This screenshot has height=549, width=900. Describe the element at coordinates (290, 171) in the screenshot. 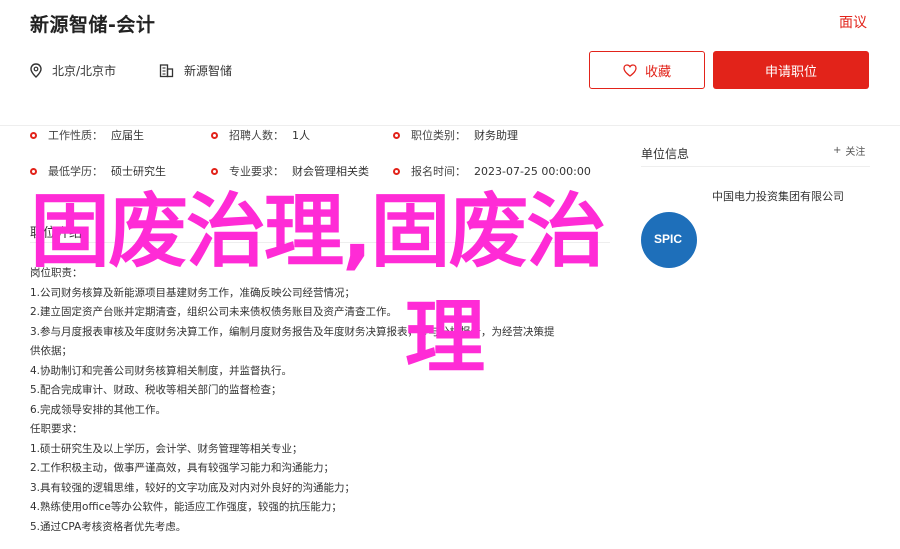

I see `info-major: 专业要求： 财会管理相关类` at that location.